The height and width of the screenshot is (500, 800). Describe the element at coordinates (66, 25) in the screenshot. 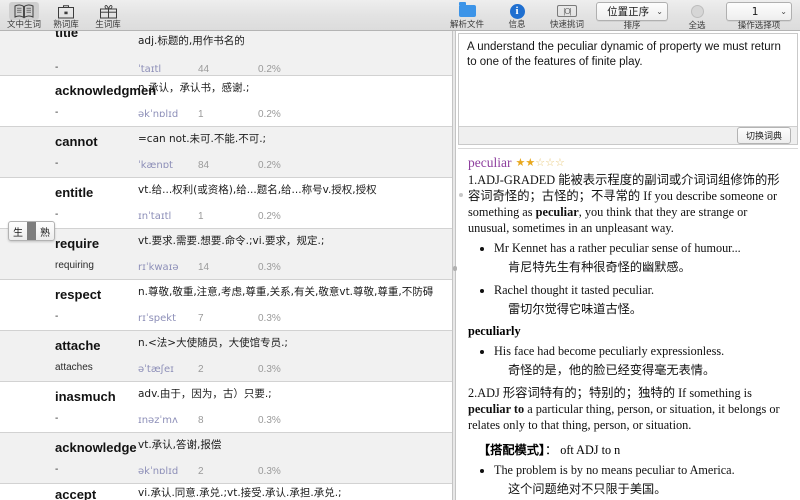

I see `toolbar-label-known-words-library: 熟词库` at that location.